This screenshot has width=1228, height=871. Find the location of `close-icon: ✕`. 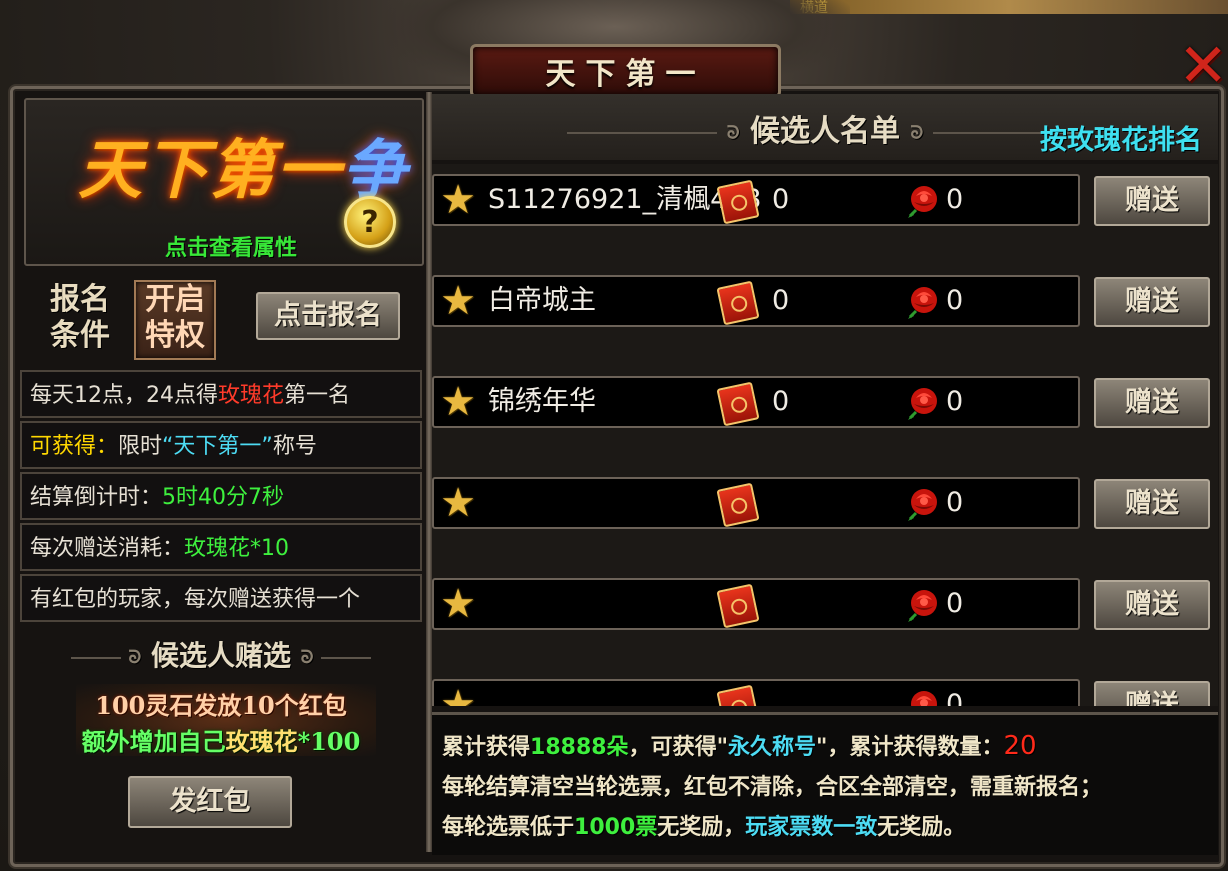

close-icon: ✕ is located at coordinates (1203, 67).